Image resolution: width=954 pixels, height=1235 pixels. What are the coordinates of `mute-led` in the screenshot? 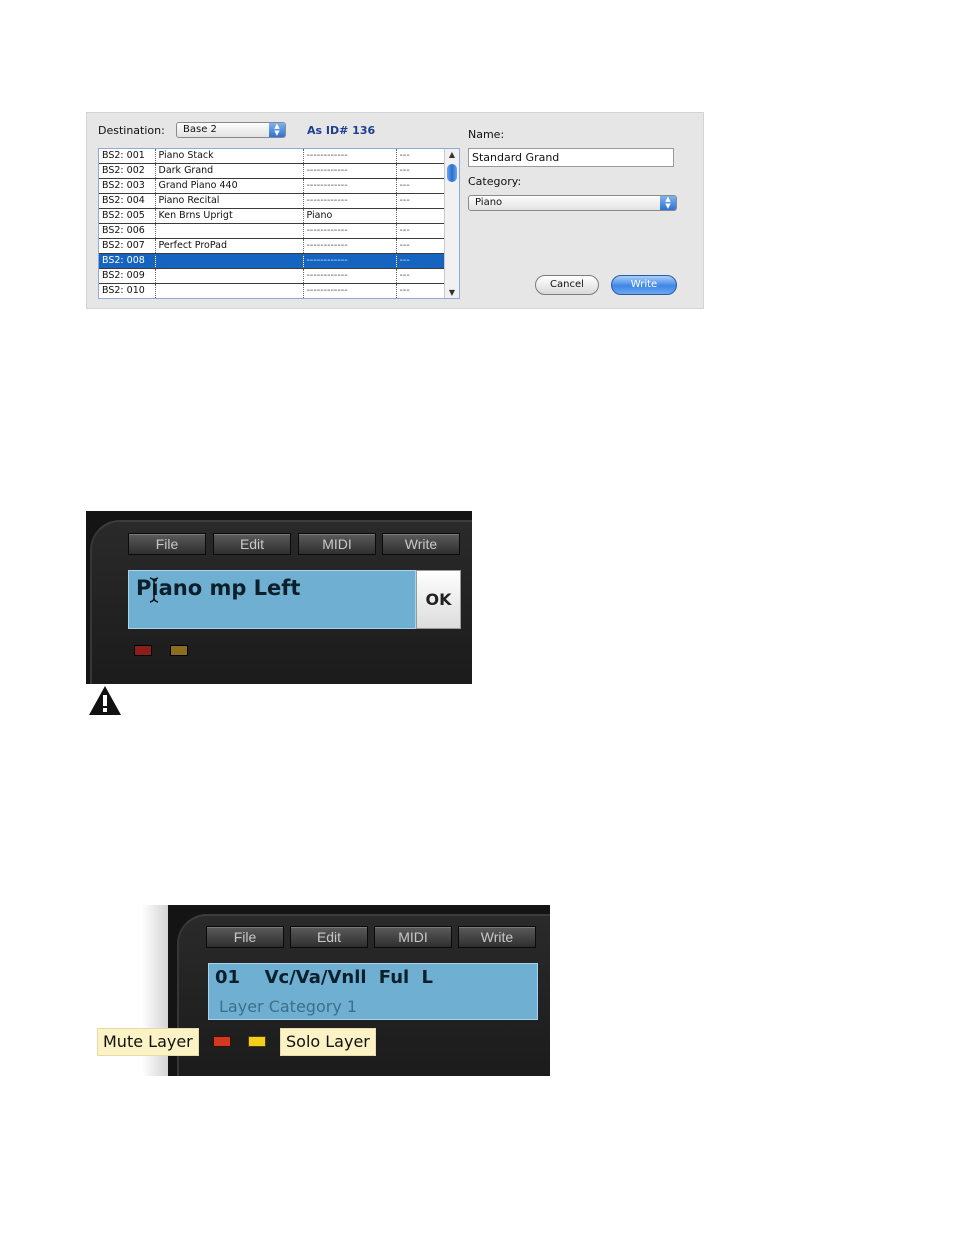 It's located at (143, 650).